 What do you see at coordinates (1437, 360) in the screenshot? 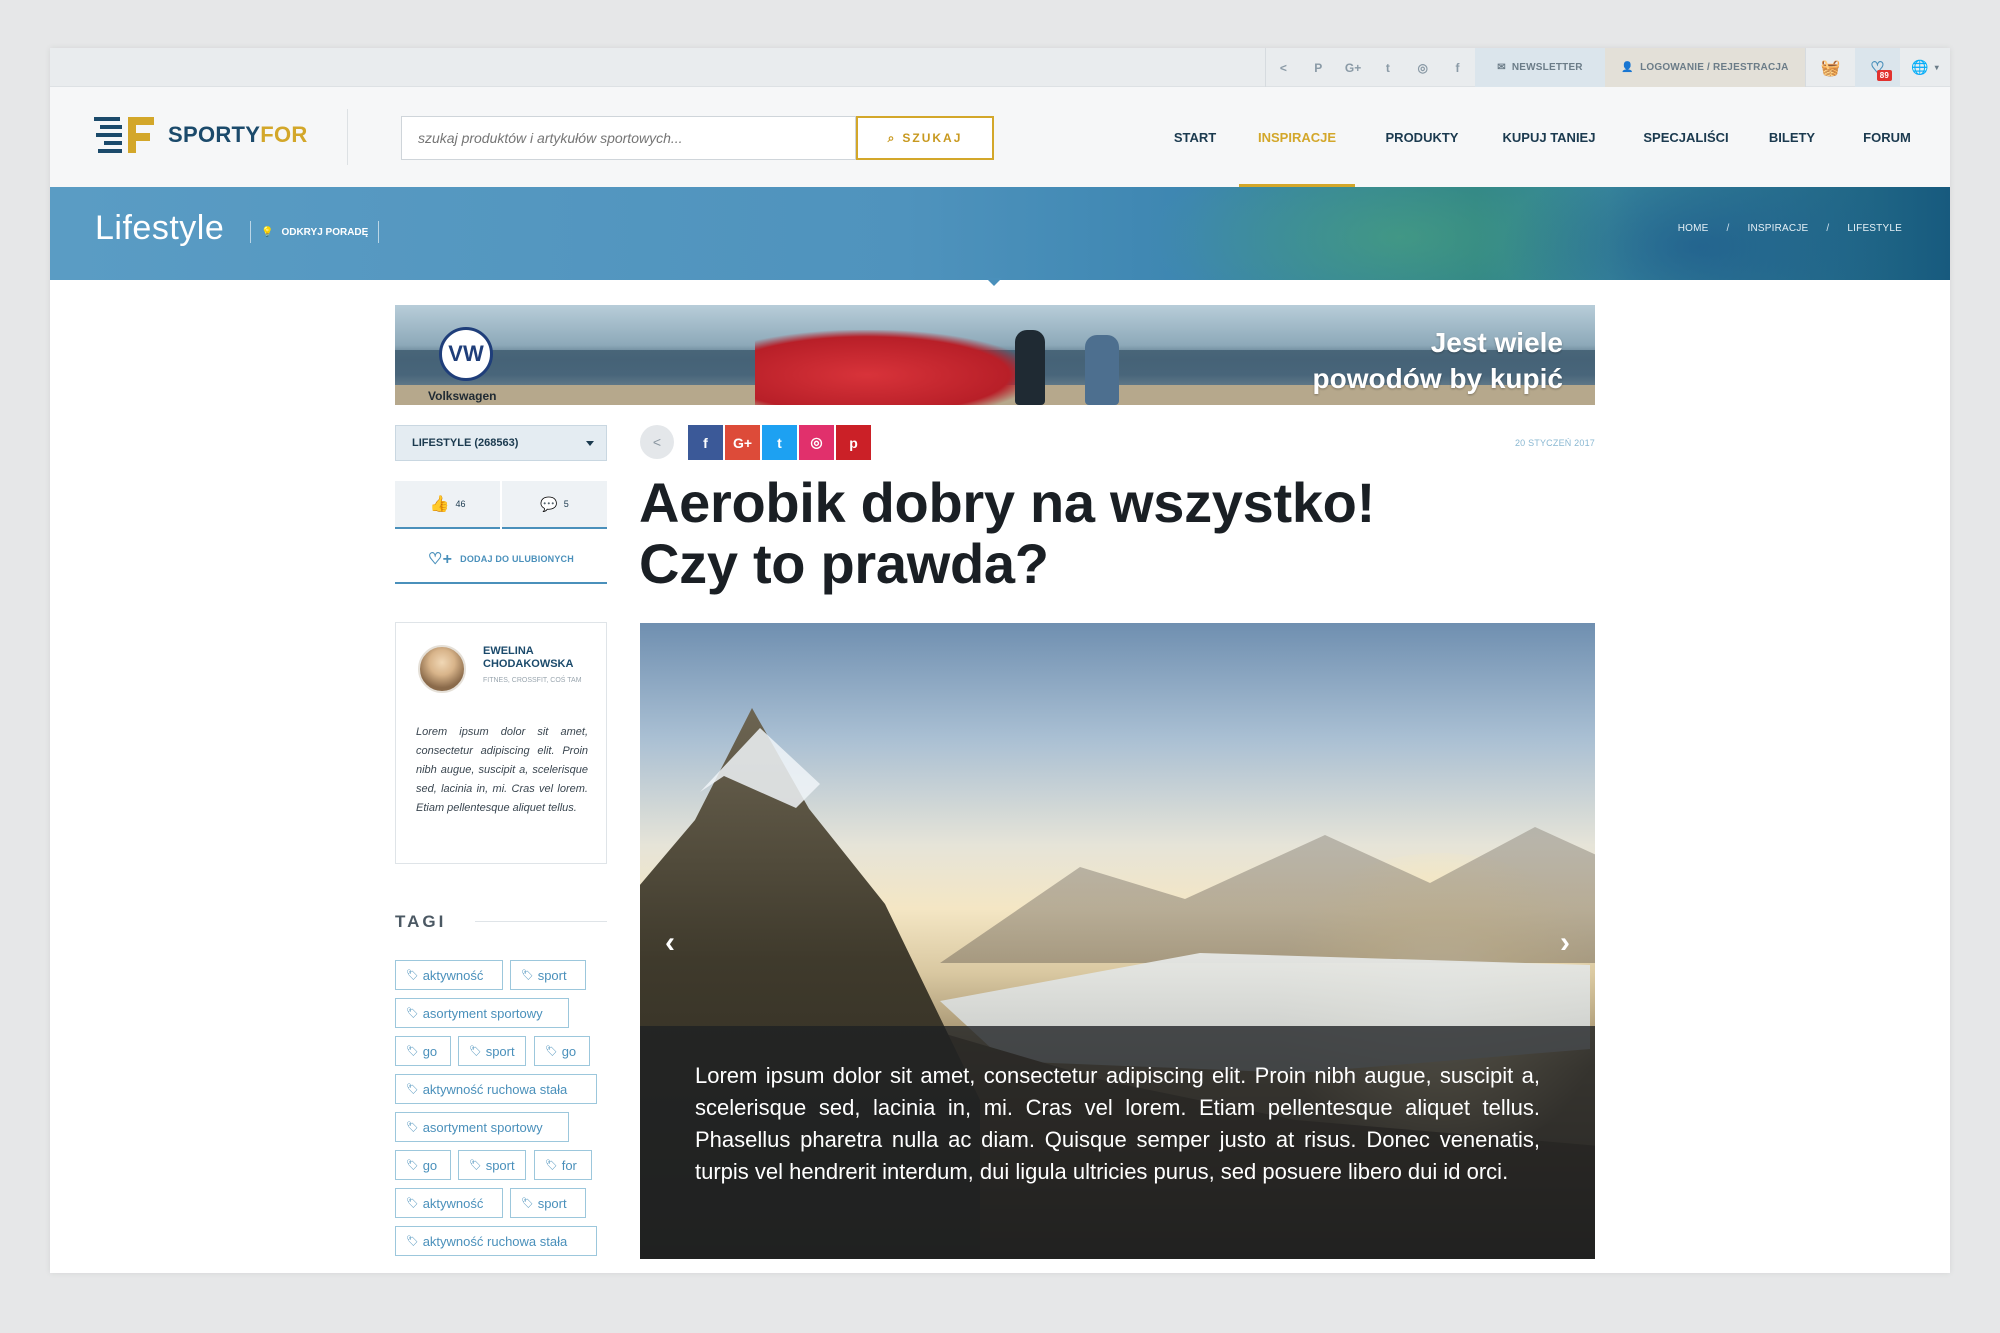
I see `ad-headline: Jest wiele powodów by kupić` at bounding box center [1437, 360].